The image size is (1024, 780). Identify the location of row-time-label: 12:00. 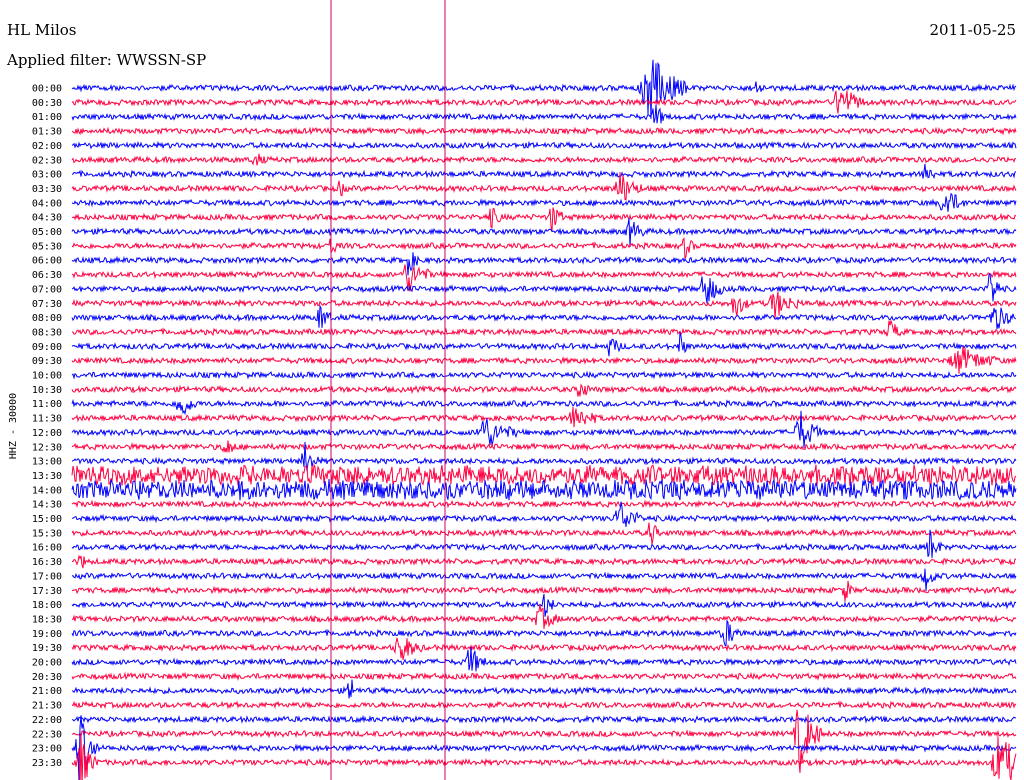
(47, 433).